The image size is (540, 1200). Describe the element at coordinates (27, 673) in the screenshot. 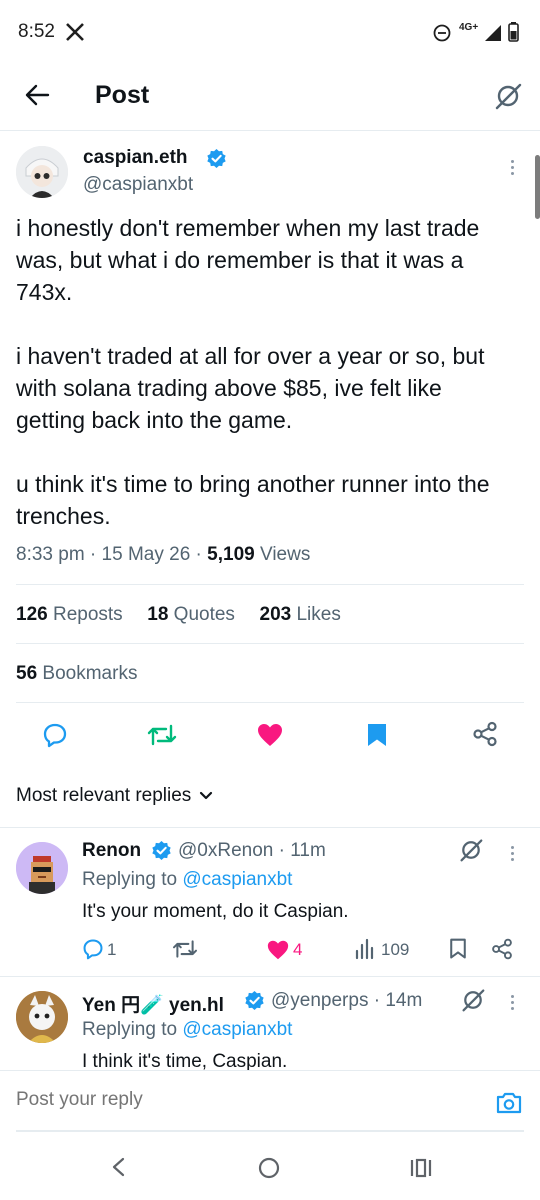

I see `bookmarks-count: 56` at that location.